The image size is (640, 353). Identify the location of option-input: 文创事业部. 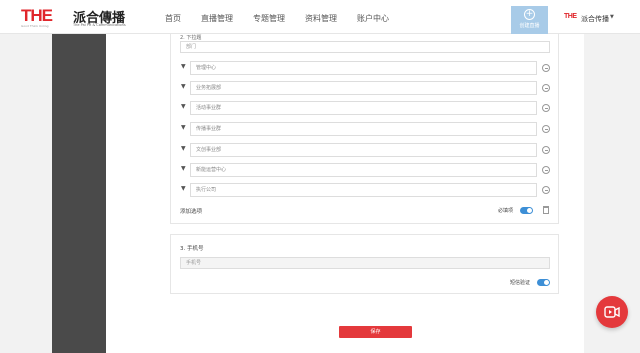
(363, 150).